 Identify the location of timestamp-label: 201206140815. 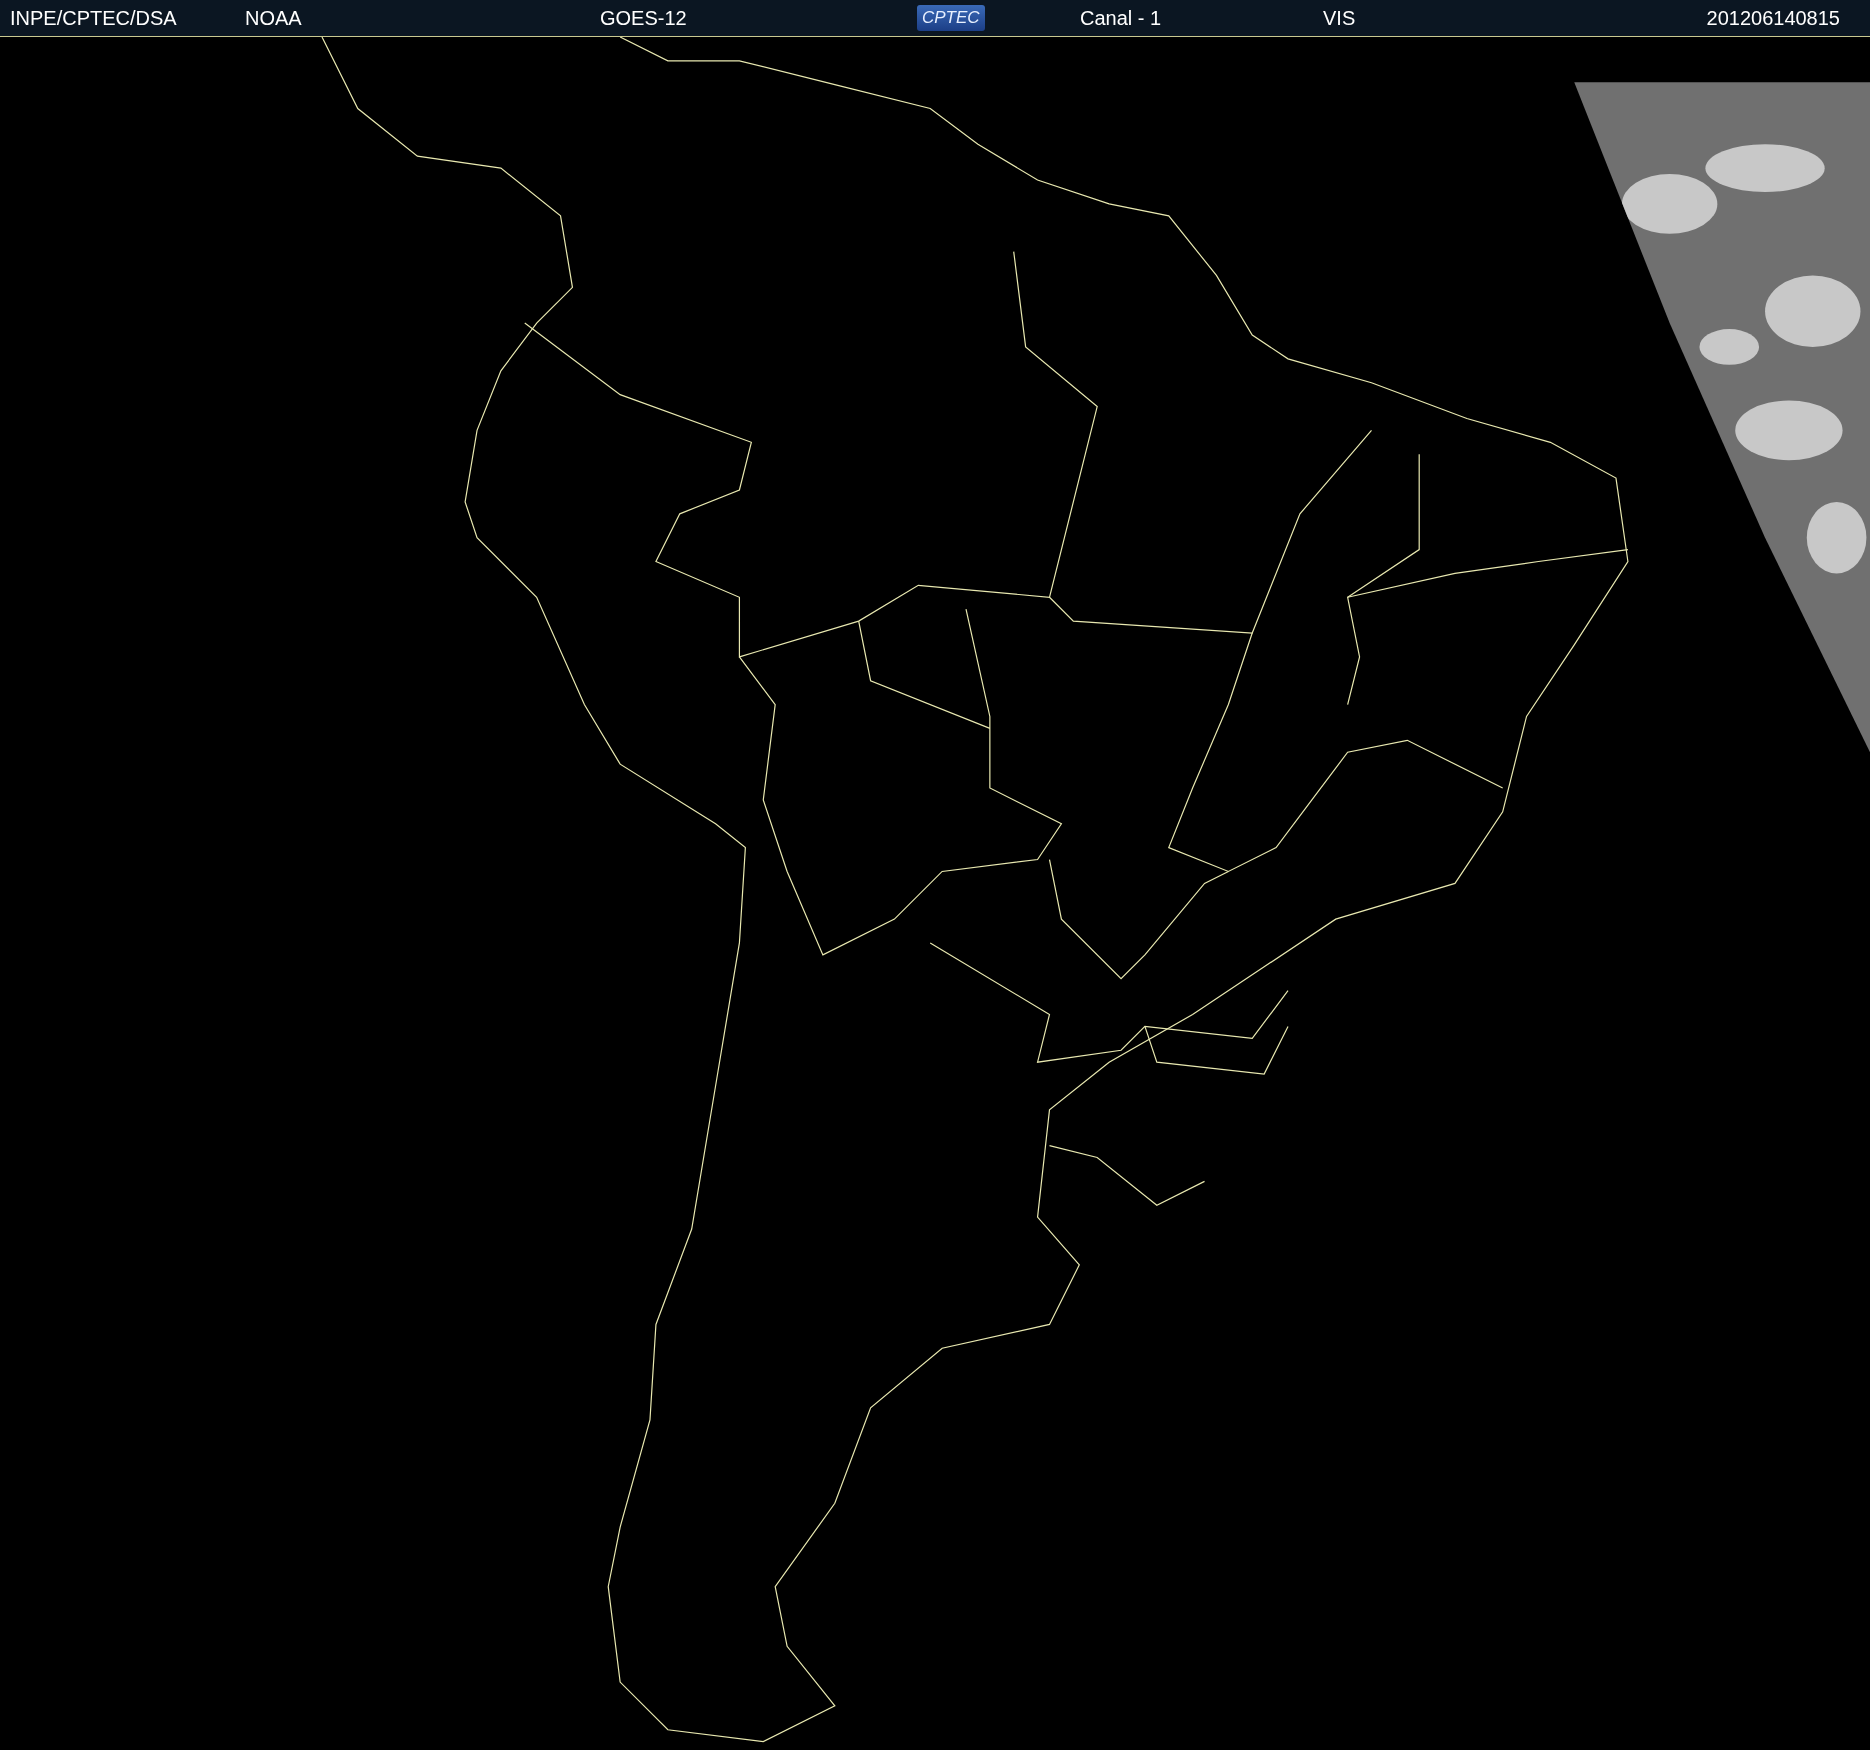
(1773, 18).